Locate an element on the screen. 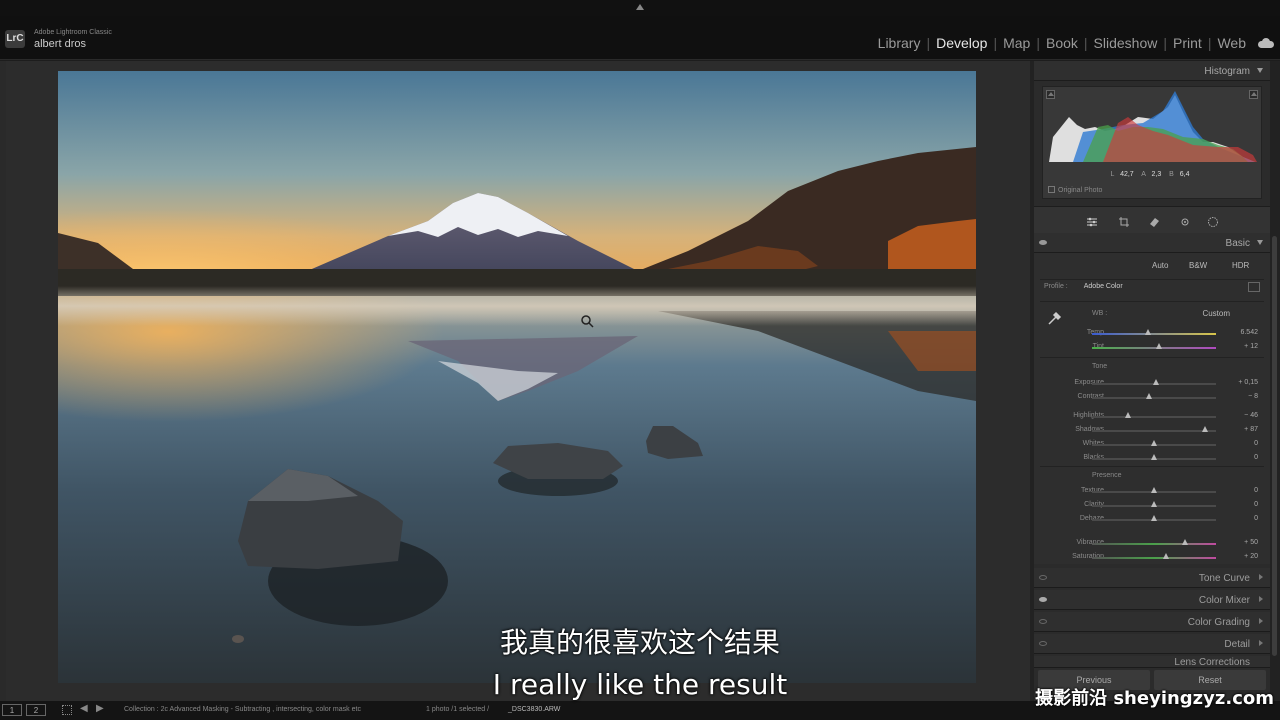  profile-selector: Profile : Adobe Color is located at coordinates (1083, 286).